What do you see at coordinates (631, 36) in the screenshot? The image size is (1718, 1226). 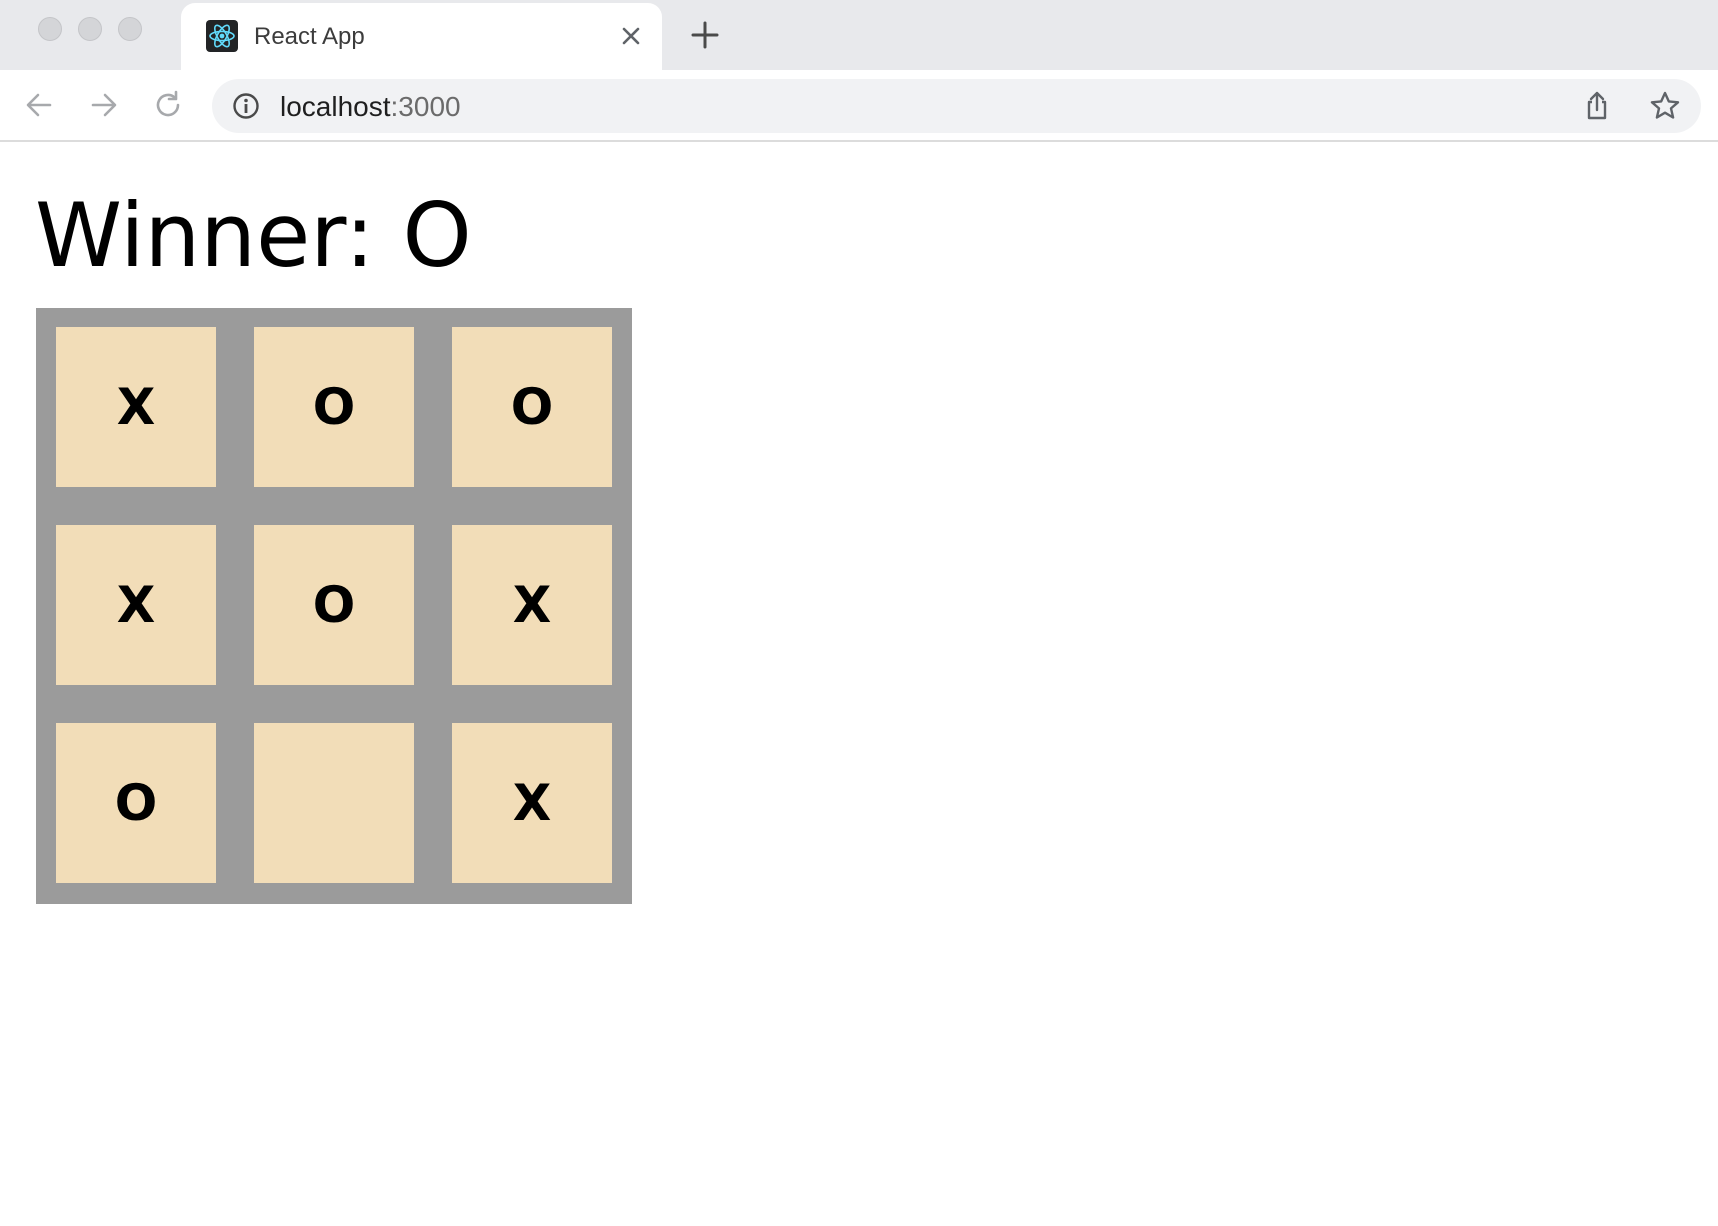 I see `close-icon` at bounding box center [631, 36].